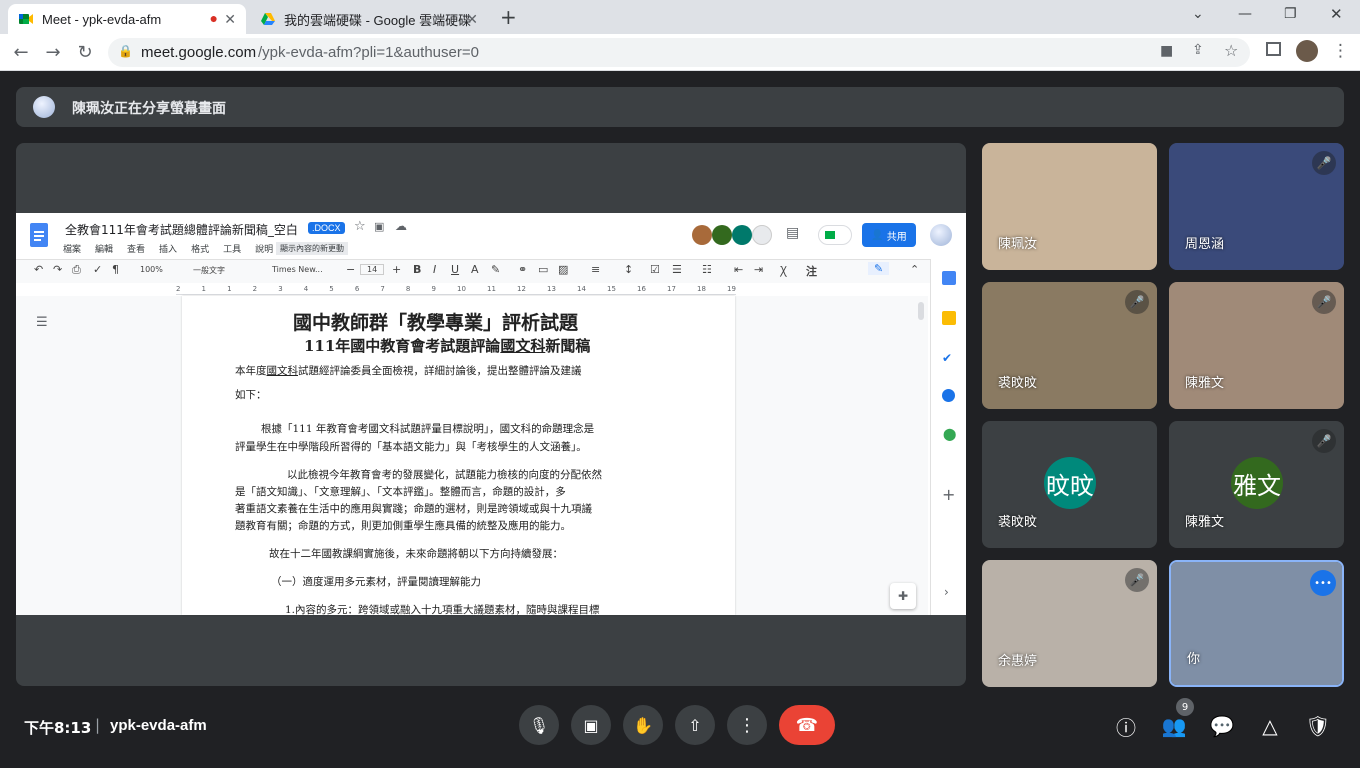  What do you see at coordinates (747, 725) in the screenshot?
I see `more-options-button: ⋮` at bounding box center [747, 725].